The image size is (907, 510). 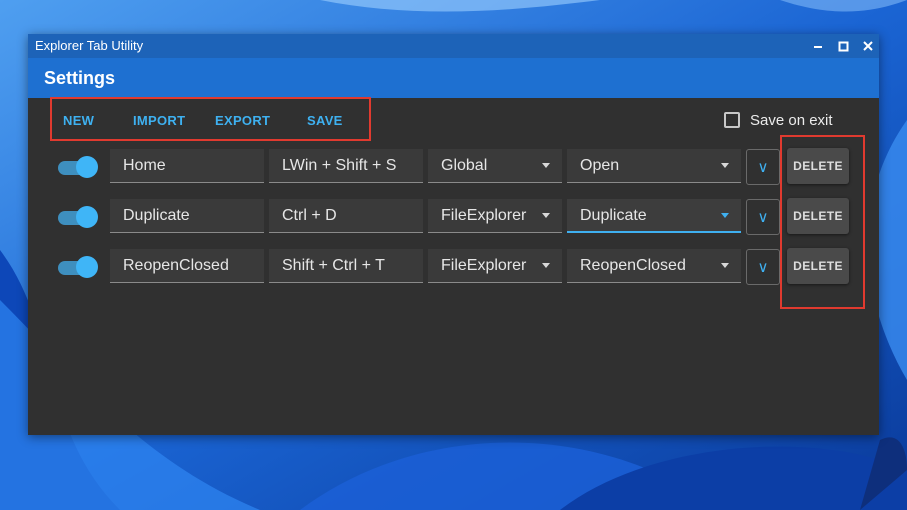 What do you see at coordinates (89, 45) in the screenshot?
I see `window-title: Explorer Tab Utility` at bounding box center [89, 45].